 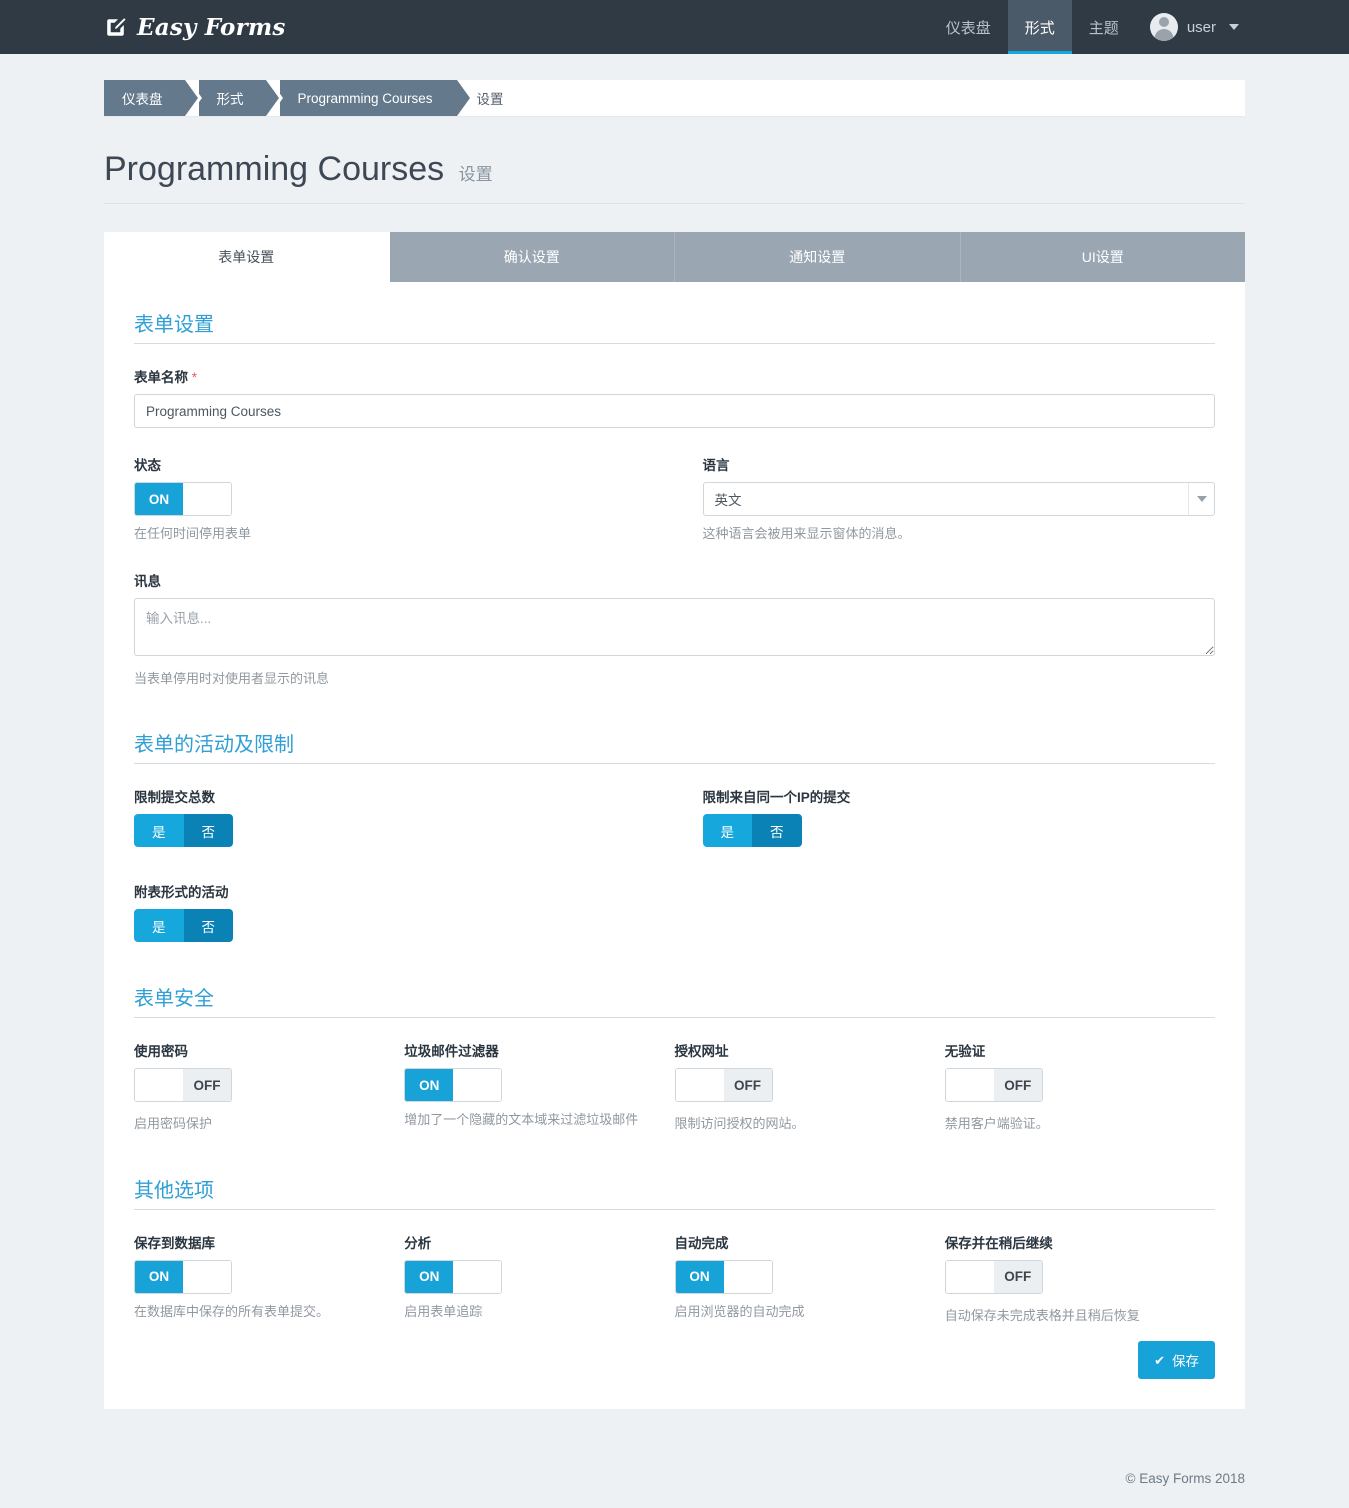 What do you see at coordinates (1185, 1478) in the screenshot?
I see `footer-copyright: © Easy Forms 2018` at bounding box center [1185, 1478].